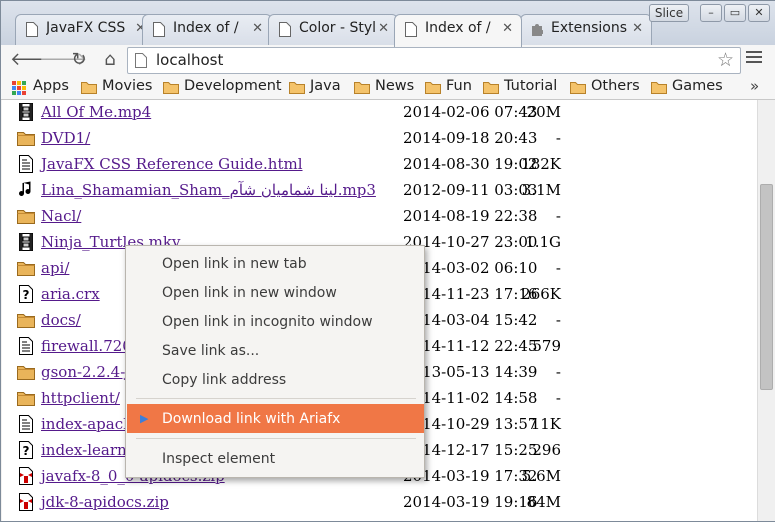 The height and width of the screenshot is (522, 775). What do you see at coordinates (275, 379) in the screenshot?
I see `menu-copy-link-address: Copy link address` at bounding box center [275, 379].